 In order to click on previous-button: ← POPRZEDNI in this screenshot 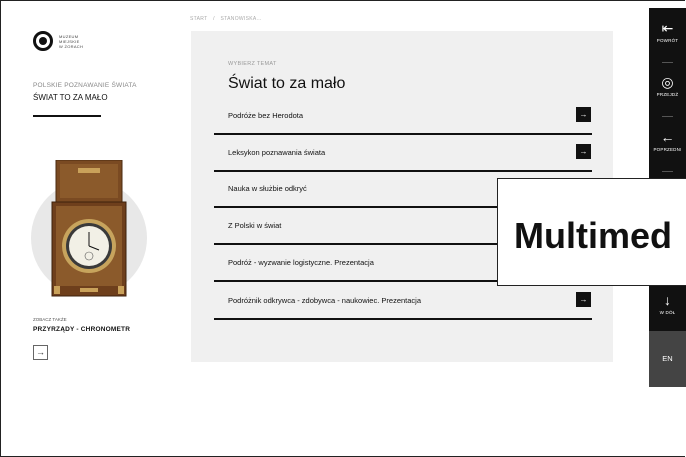, I will do `click(667, 140)`.